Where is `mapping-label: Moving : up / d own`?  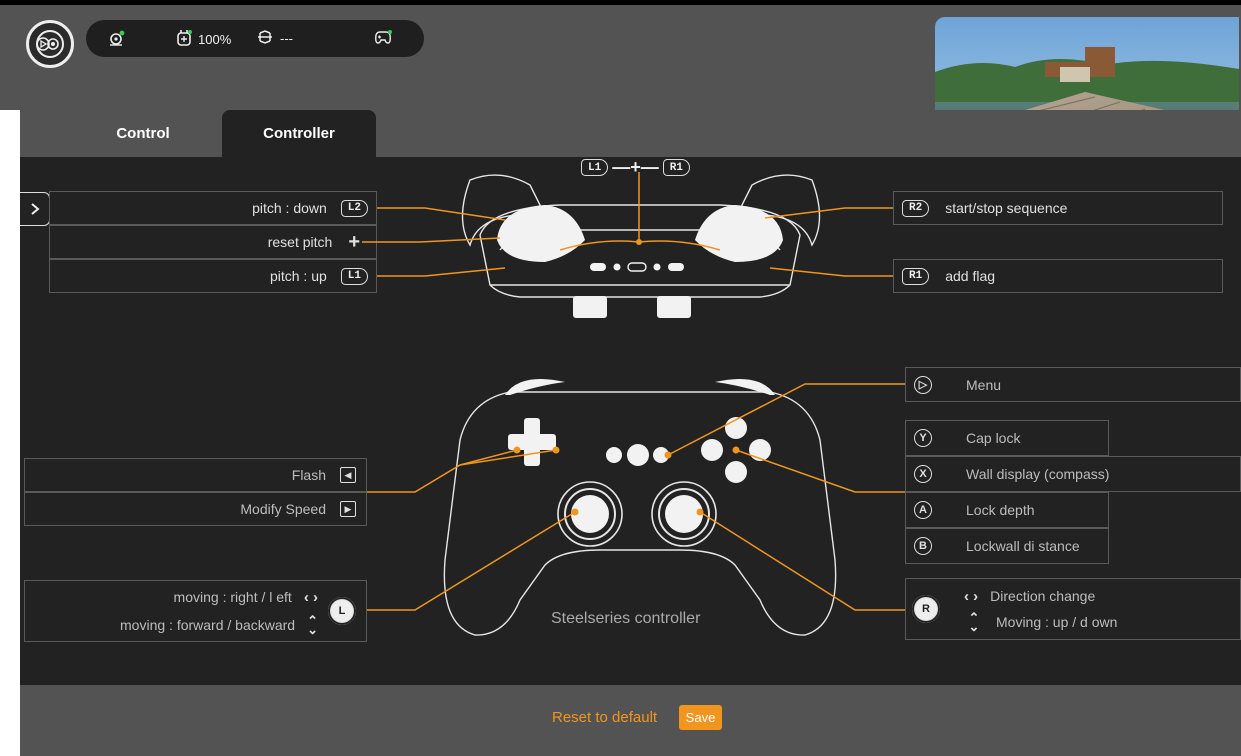
mapping-label: Moving : up / d own is located at coordinates (1057, 621).